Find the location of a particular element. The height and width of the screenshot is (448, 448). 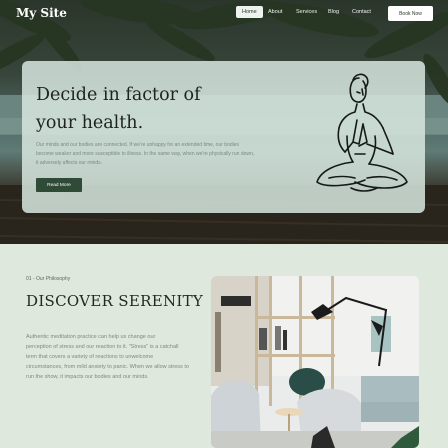

nav-link-home: Home is located at coordinates (249, 12).